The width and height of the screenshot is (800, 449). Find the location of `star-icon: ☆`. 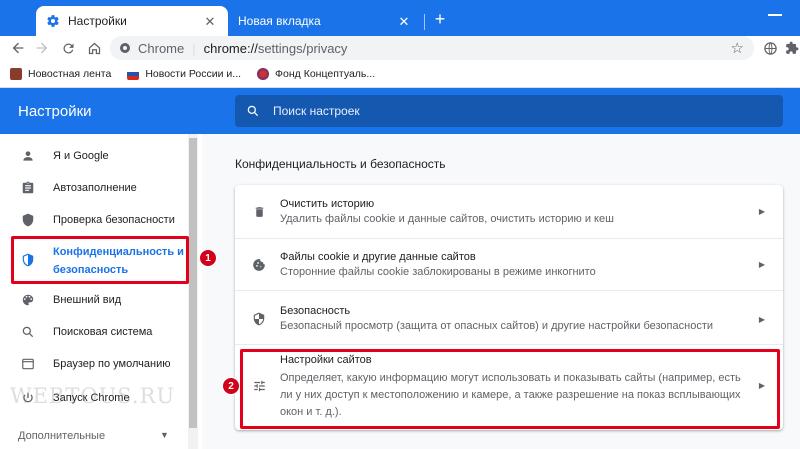

star-icon: ☆ is located at coordinates (737, 48).